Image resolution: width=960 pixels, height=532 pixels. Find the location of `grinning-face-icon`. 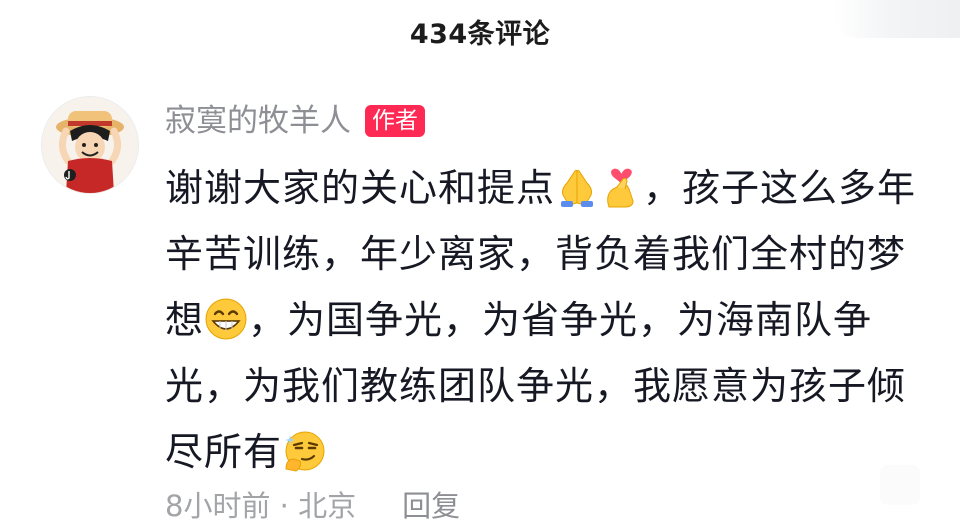

grinning-face-icon is located at coordinates (226, 319).